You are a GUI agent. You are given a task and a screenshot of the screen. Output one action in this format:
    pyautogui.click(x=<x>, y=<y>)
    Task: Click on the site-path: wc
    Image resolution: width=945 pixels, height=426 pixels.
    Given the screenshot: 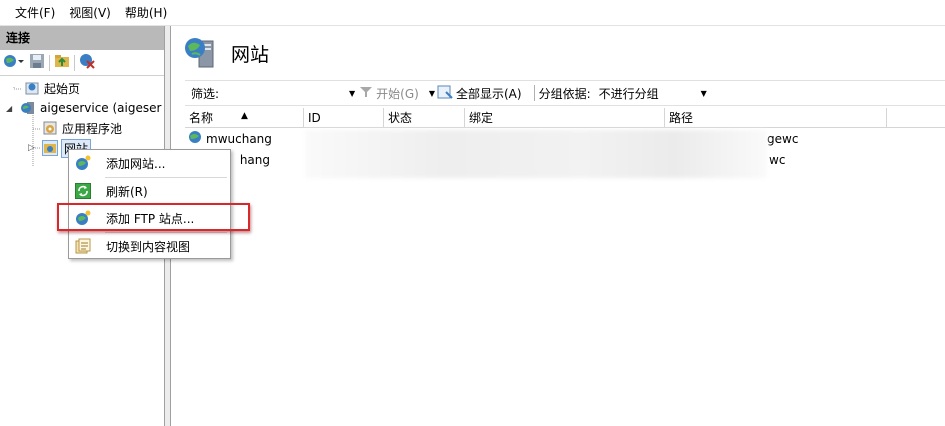 What is the action you would take?
    pyautogui.click(x=777, y=159)
    